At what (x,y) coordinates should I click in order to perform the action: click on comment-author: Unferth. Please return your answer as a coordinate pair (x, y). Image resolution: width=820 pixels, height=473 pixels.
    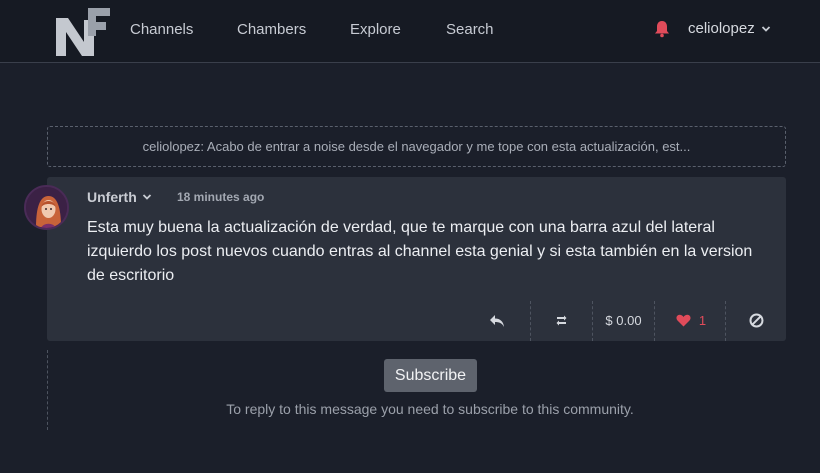
    Looking at the image, I should click on (119, 197).